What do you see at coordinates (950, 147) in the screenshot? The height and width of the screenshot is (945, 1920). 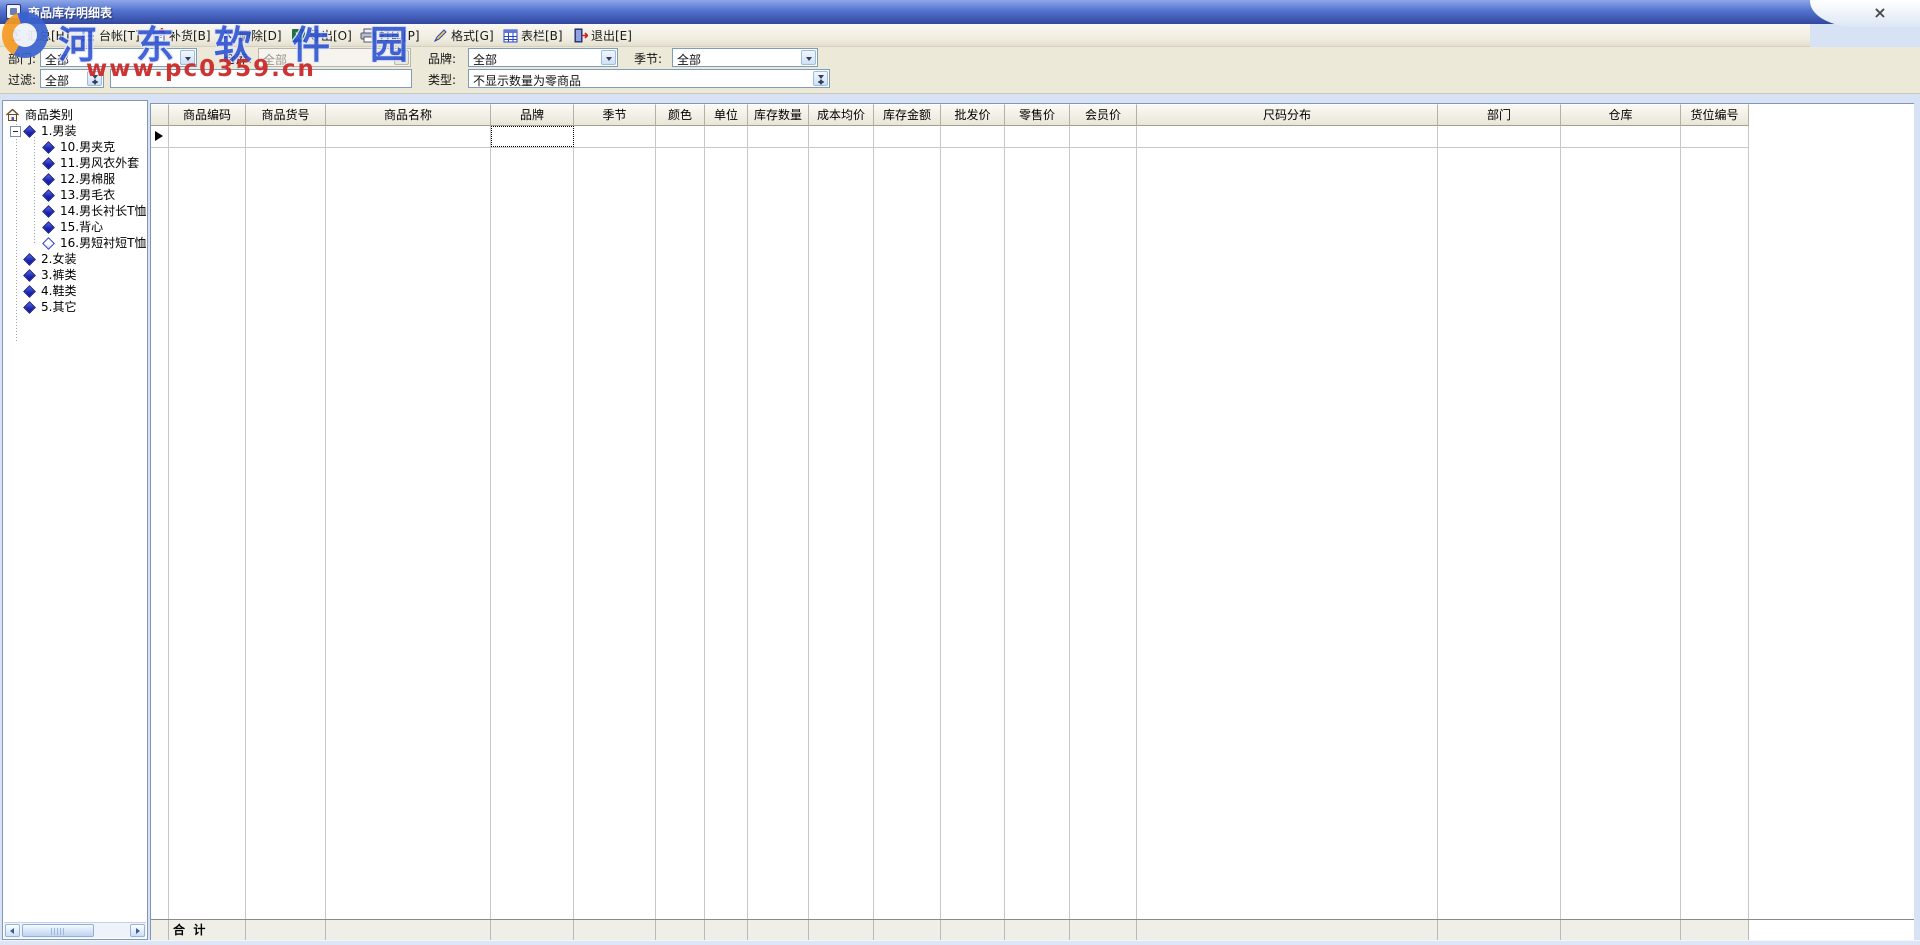 I see `first-row-divider` at bounding box center [950, 147].